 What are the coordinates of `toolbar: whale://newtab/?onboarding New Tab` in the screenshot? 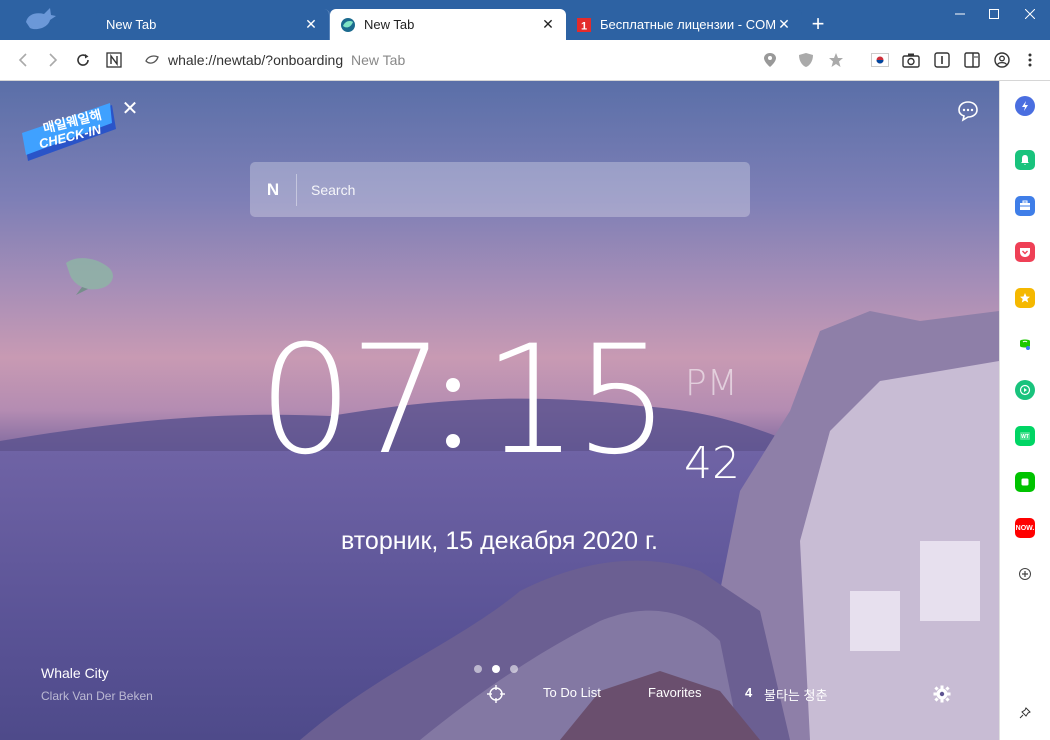 It's located at (525, 60).